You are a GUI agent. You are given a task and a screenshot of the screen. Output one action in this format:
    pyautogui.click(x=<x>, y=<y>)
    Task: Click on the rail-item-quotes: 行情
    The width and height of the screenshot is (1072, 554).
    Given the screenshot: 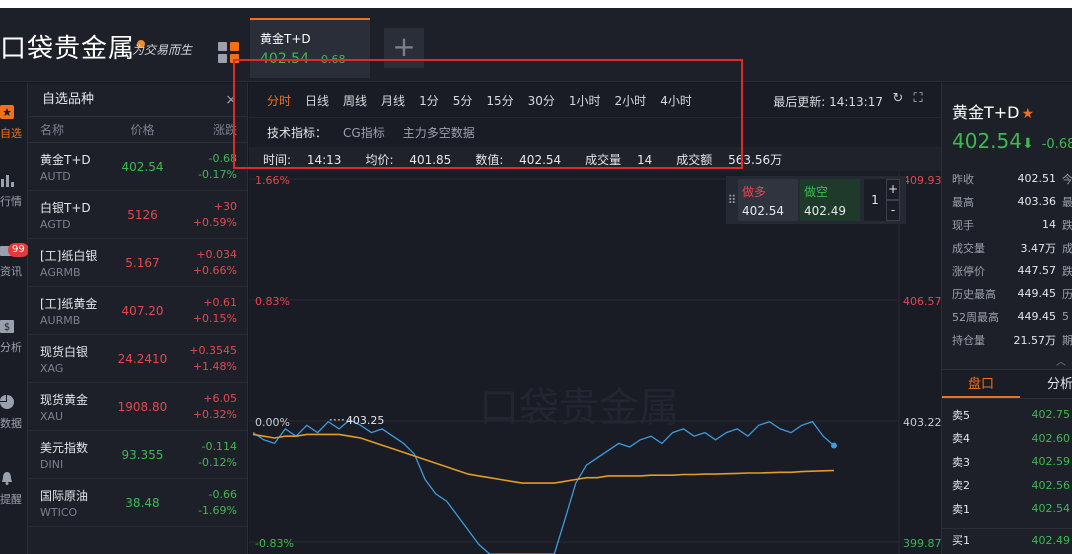 What is the action you would take?
    pyautogui.click(x=14, y=191)
    